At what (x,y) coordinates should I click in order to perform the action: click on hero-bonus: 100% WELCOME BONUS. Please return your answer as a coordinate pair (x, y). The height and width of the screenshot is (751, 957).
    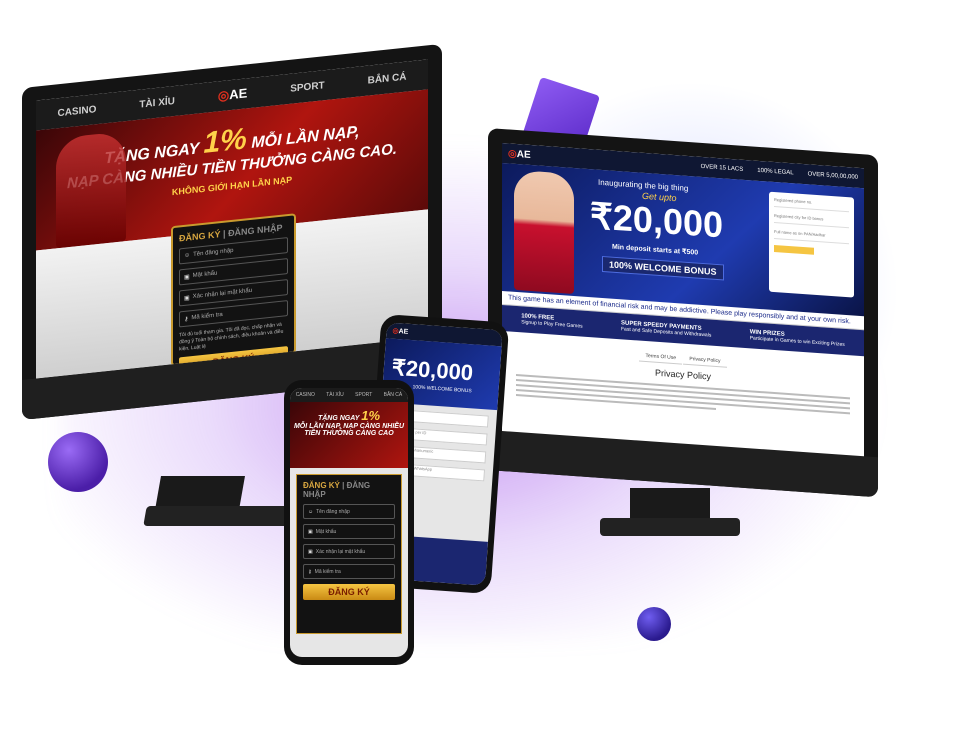
    Looking at the image, I should click on (663, 268).